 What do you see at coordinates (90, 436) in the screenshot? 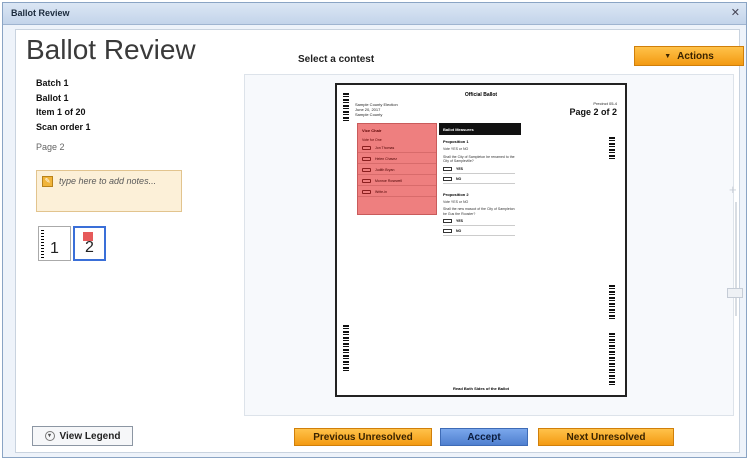
I see `view-legend-label: View Legend` at bounding box center [90, 436].